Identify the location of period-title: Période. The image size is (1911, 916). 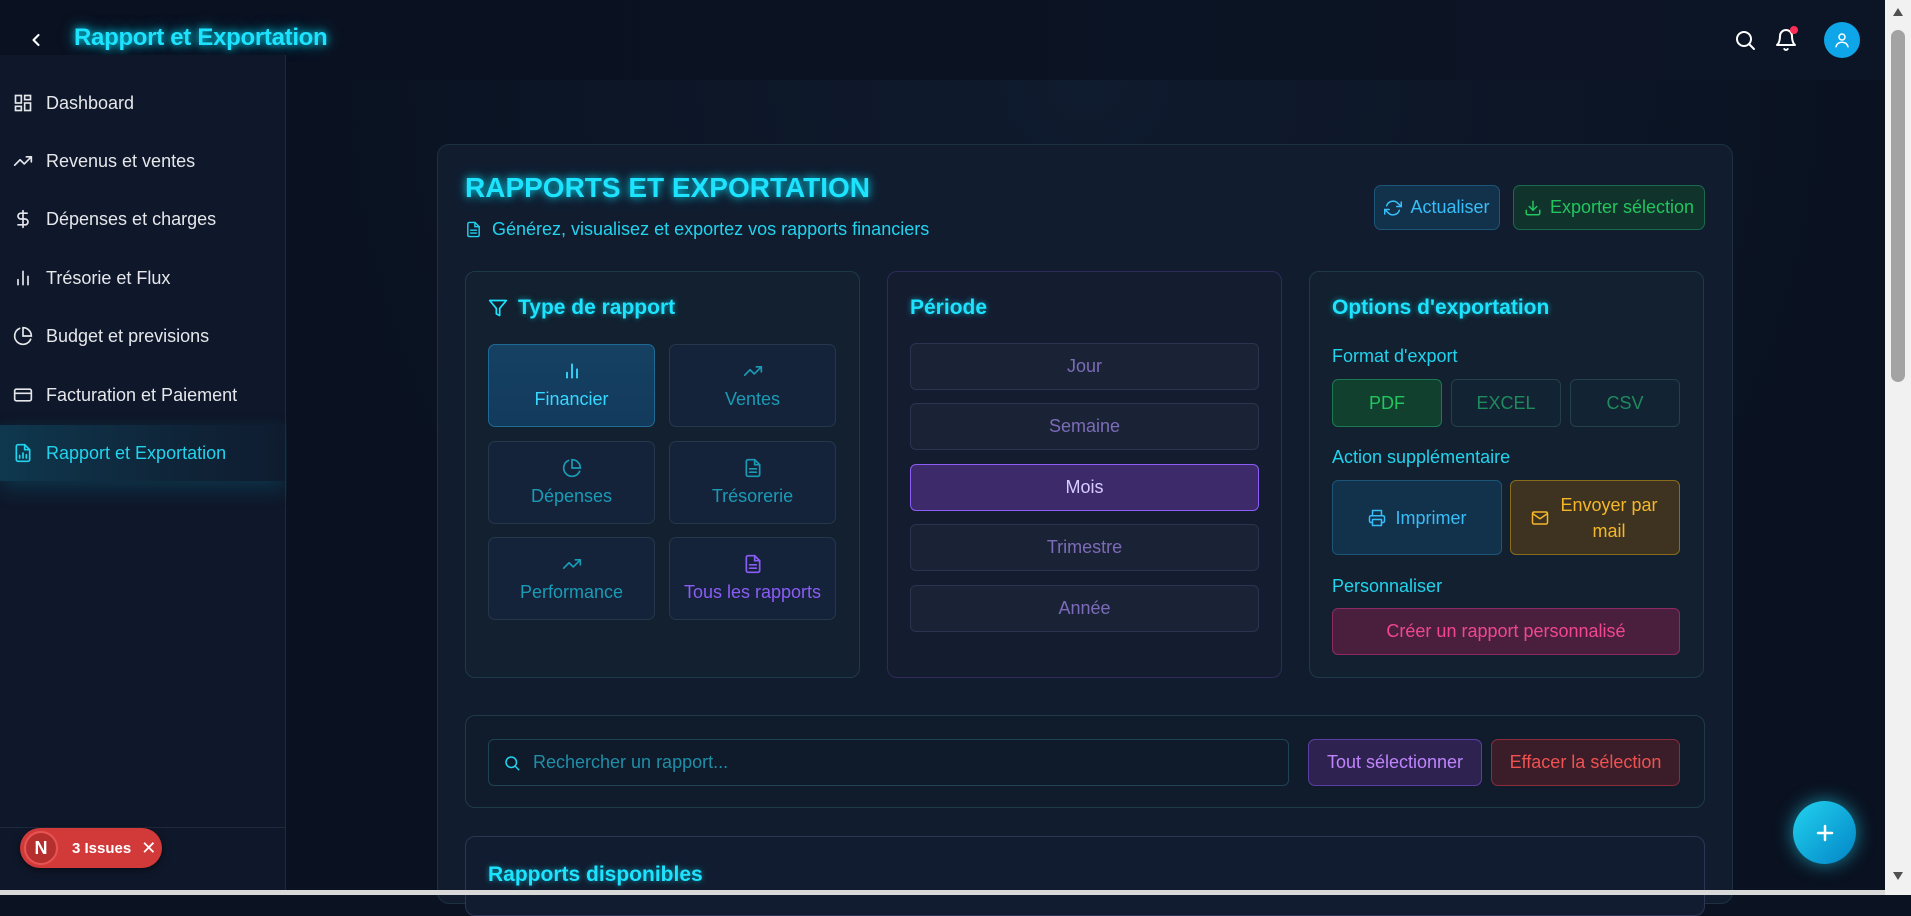
(949, 307).